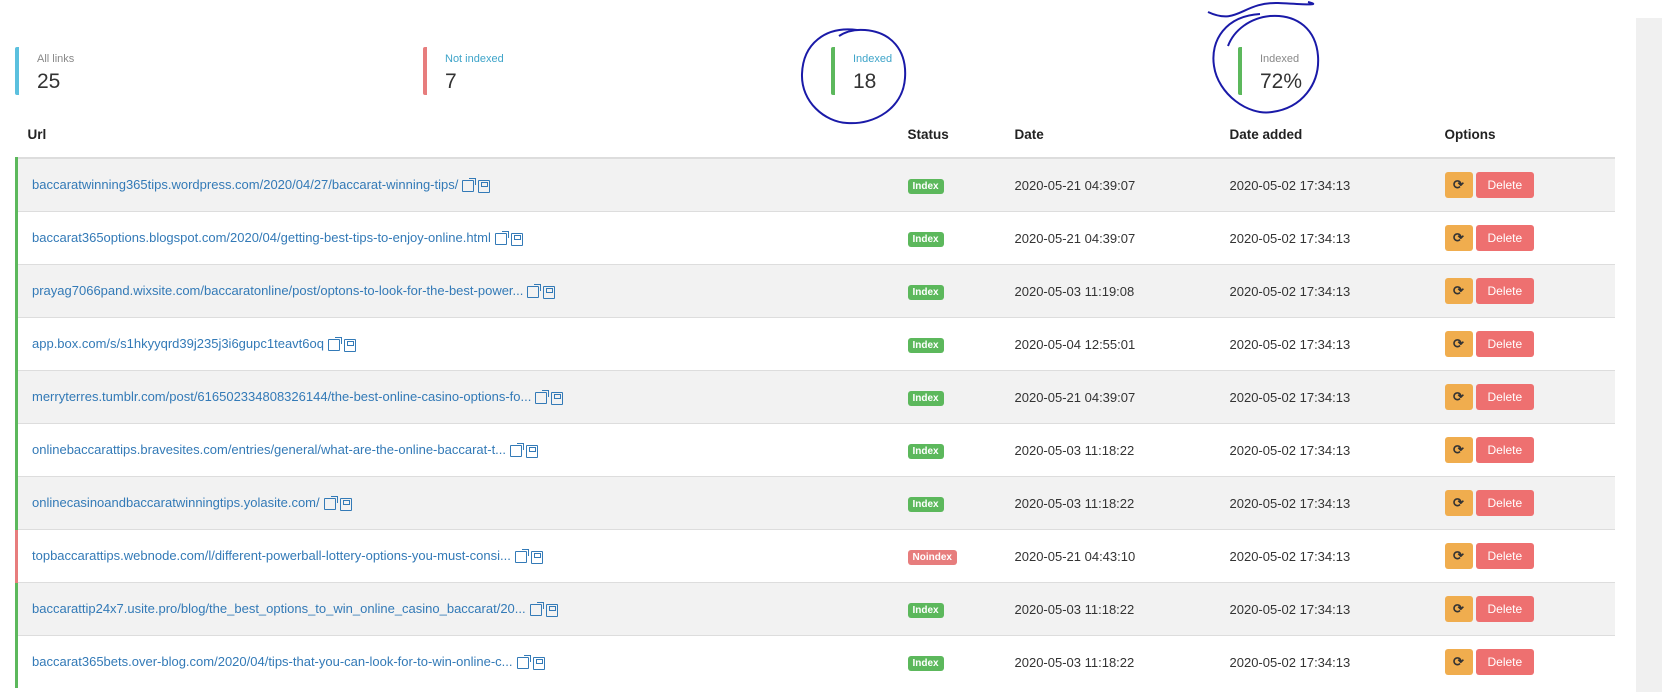  Describe the element at coordinates (961, 135) in the screenshot. I see `header-status: Status` at that location.